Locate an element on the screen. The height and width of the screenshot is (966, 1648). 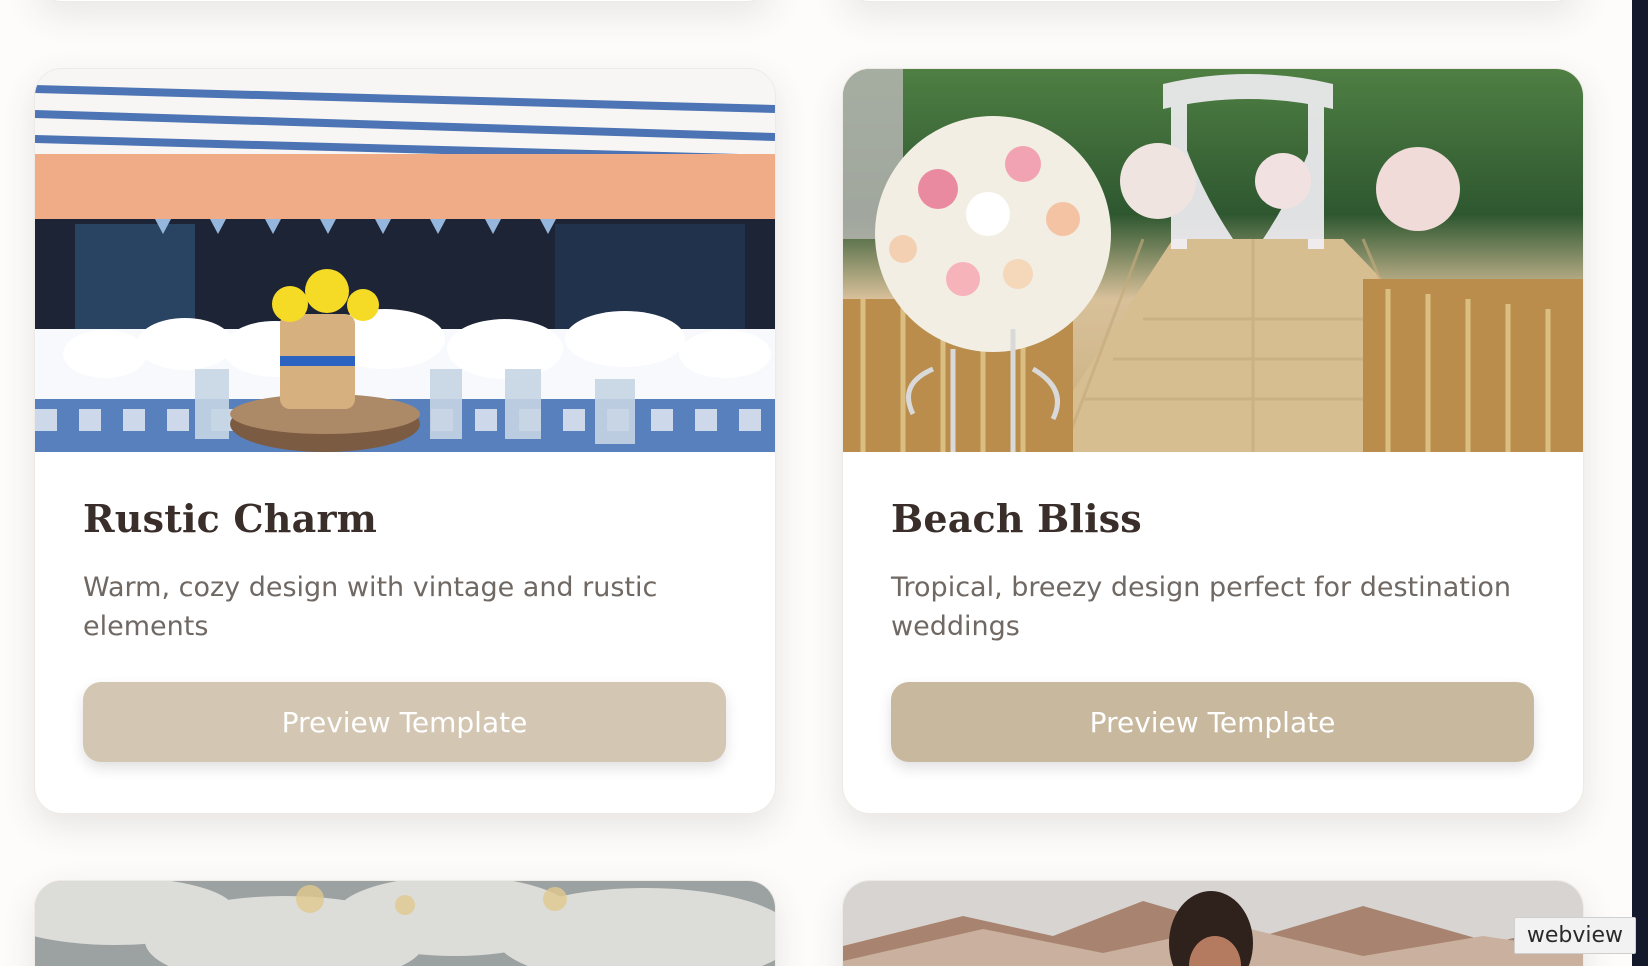
partial-bottom-left-image is located at coordinates (405, 923).